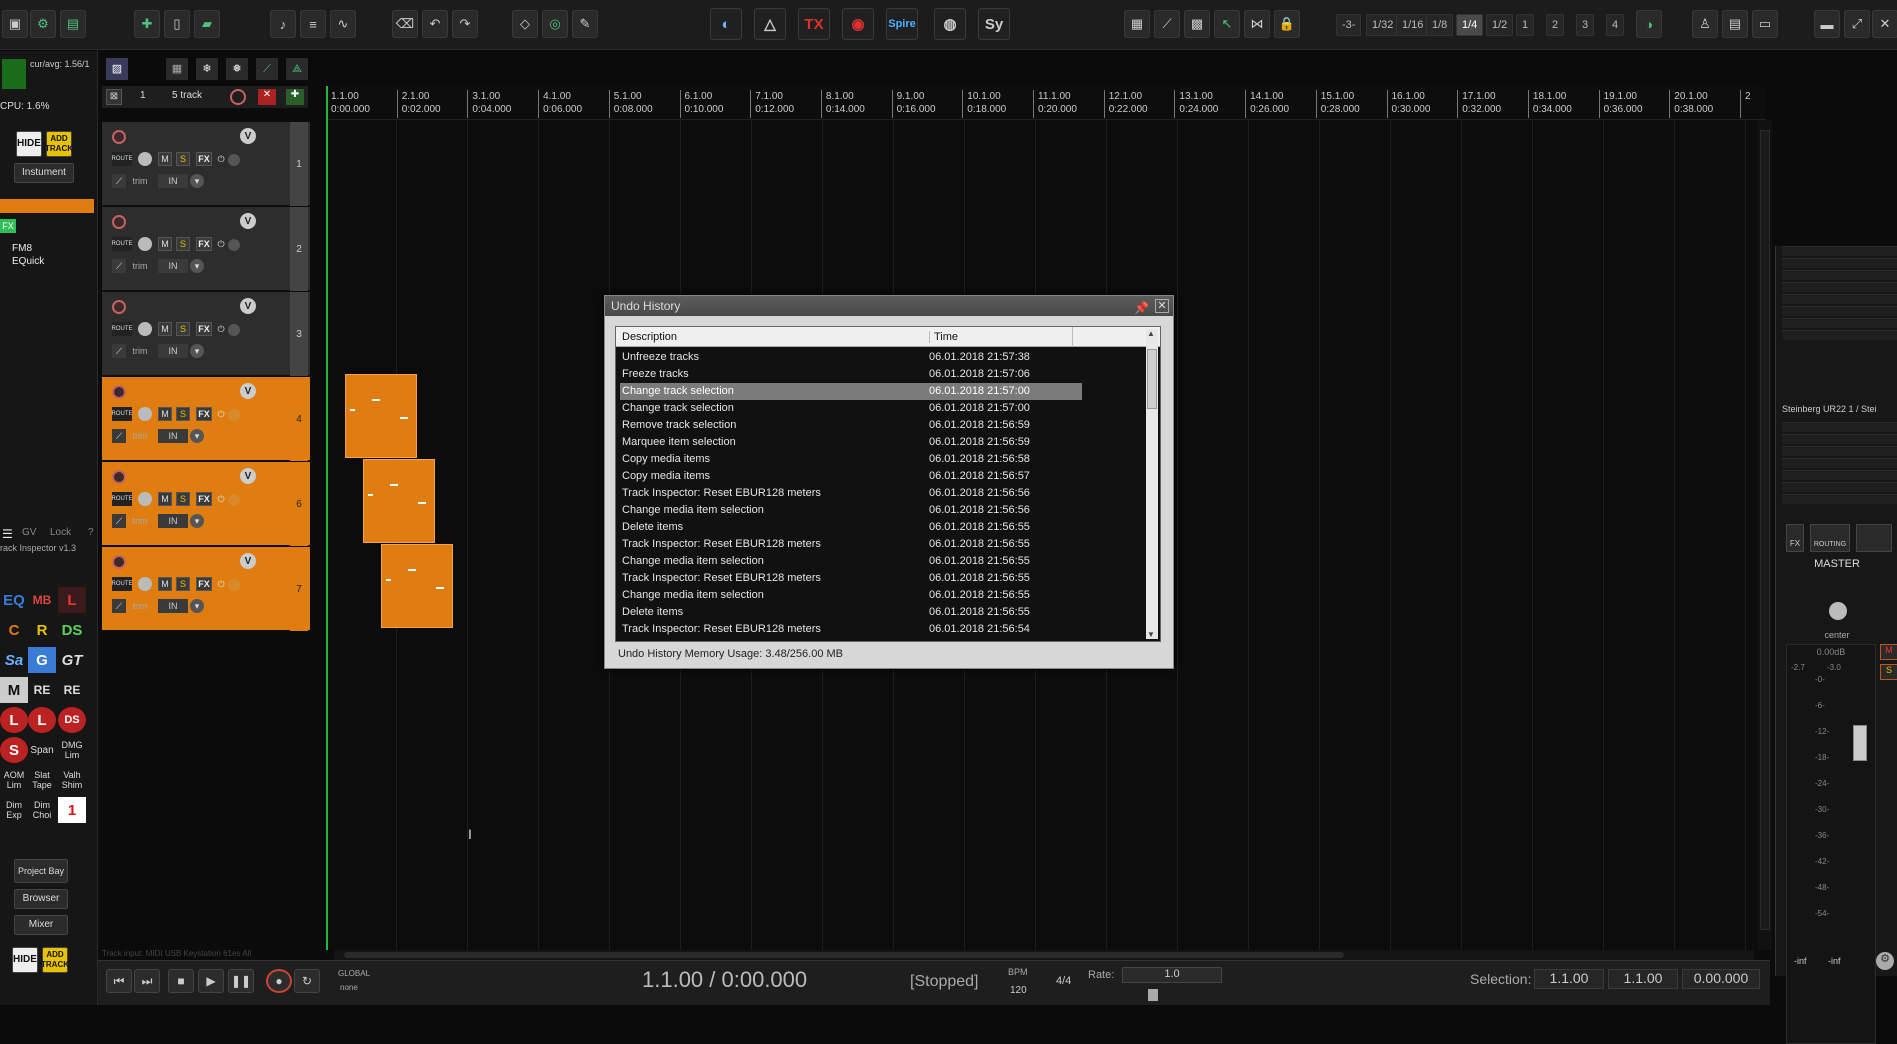  I want to click on grid-2-button: 2, so click(1555, 25).